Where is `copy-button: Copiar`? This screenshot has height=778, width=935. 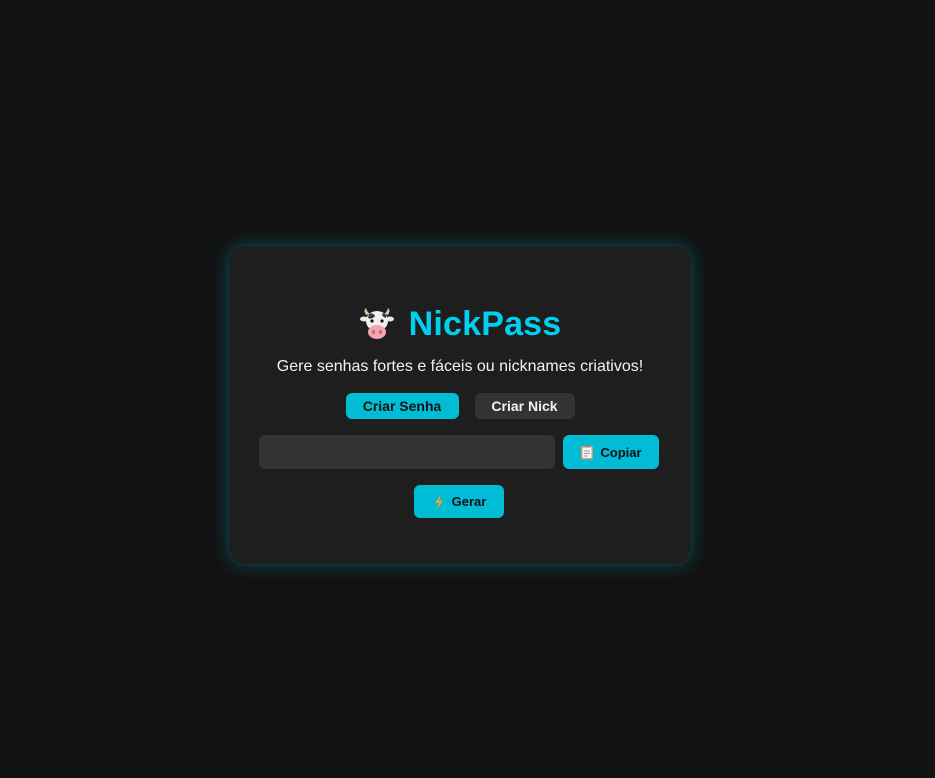
copy-button: Copiar is located at coordinates (611, 452).